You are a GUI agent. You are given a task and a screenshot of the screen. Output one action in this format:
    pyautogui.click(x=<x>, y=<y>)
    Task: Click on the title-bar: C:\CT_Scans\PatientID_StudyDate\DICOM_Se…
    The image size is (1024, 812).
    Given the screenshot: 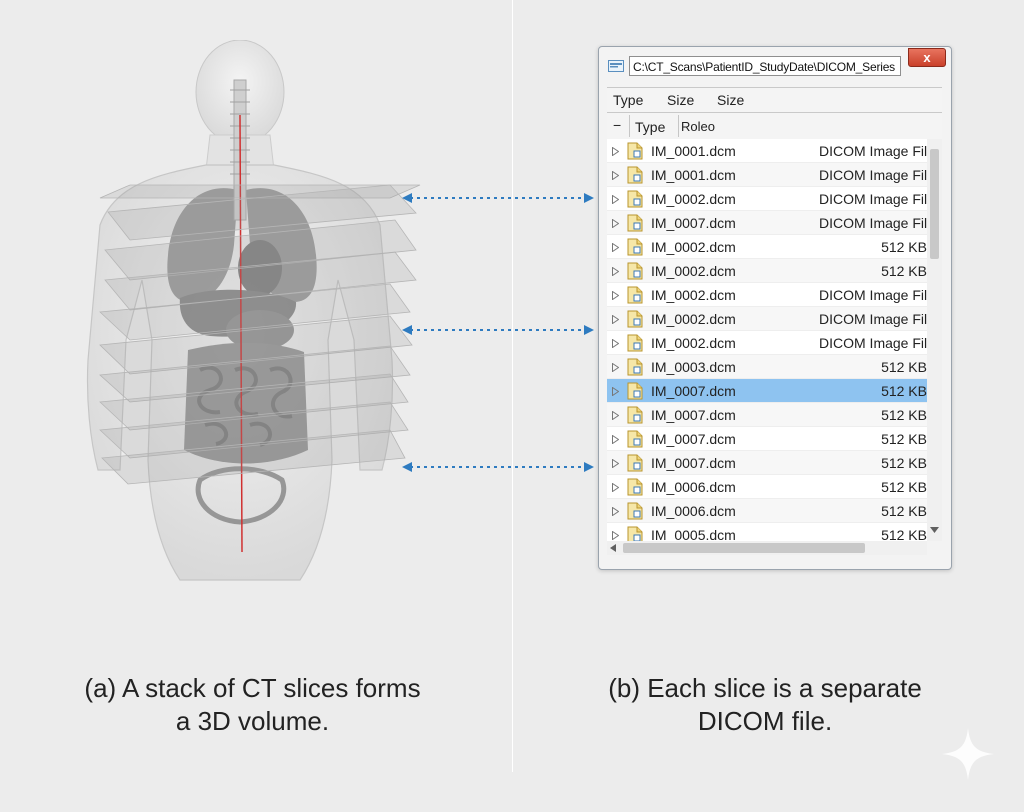 What is the action you would take?
    pyautogui.click(x=775, y=66)
    